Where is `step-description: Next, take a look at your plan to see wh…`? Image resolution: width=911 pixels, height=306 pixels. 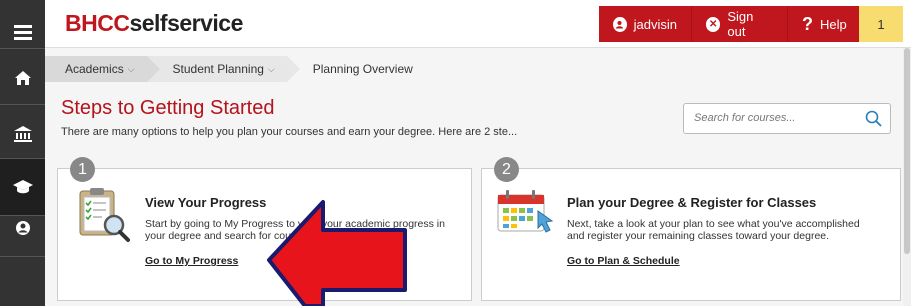 step-description: Next, take a look at your plan to see wh… is located at coordinates (713, 230).